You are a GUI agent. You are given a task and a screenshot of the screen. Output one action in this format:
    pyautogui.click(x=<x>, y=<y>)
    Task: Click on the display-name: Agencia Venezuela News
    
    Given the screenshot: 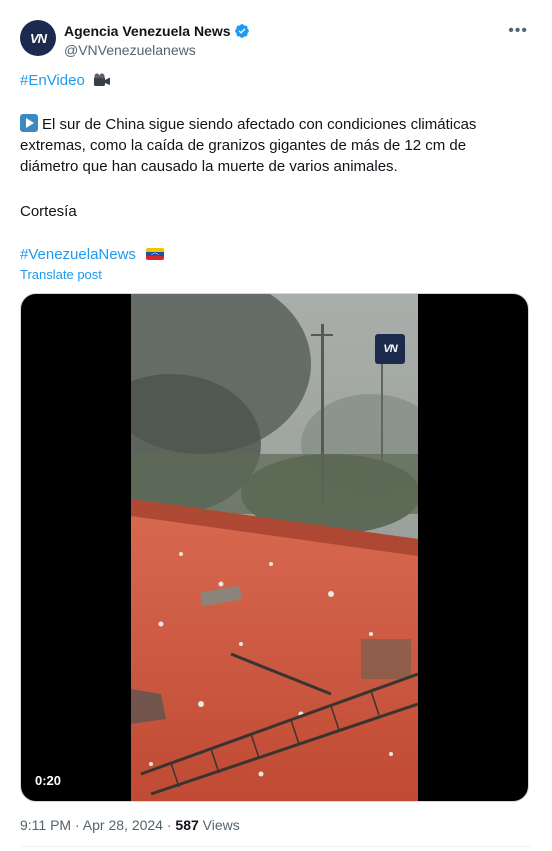 What is the action you would take?
    pyautogui.click(x=147, y=31)
    